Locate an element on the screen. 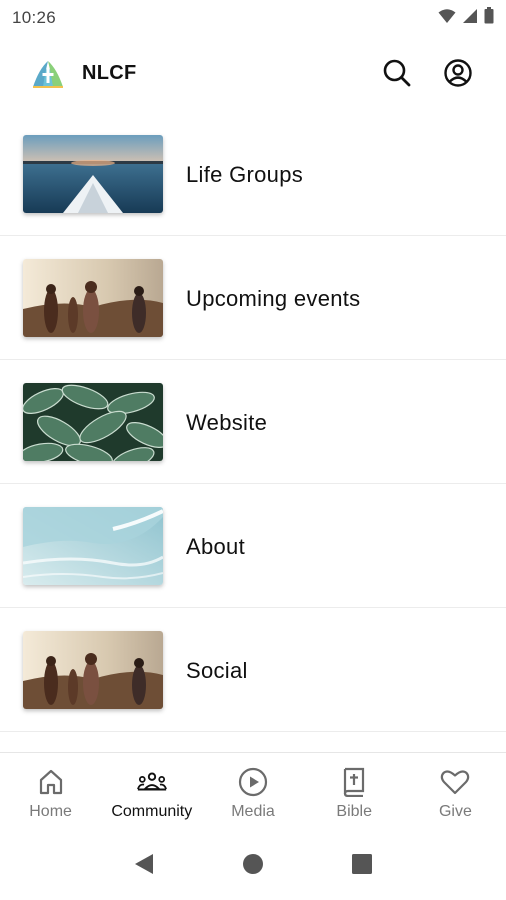  list-item-label: Website is located at coordinates (227, 422).